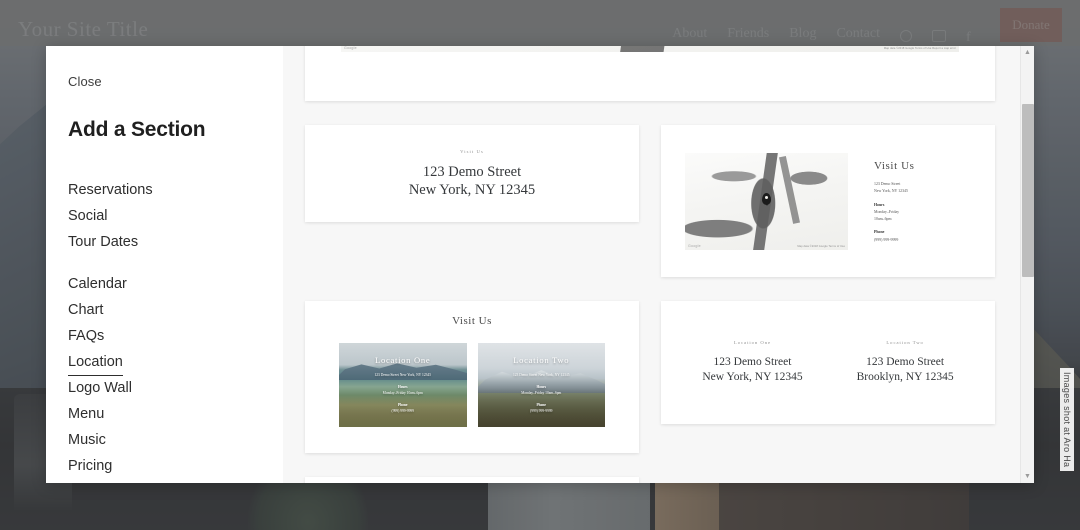 The width and height of the screenshot is (1080, 530). I want to click on gallery-scrollbar: ▲ ▼, so click(1027, 264).